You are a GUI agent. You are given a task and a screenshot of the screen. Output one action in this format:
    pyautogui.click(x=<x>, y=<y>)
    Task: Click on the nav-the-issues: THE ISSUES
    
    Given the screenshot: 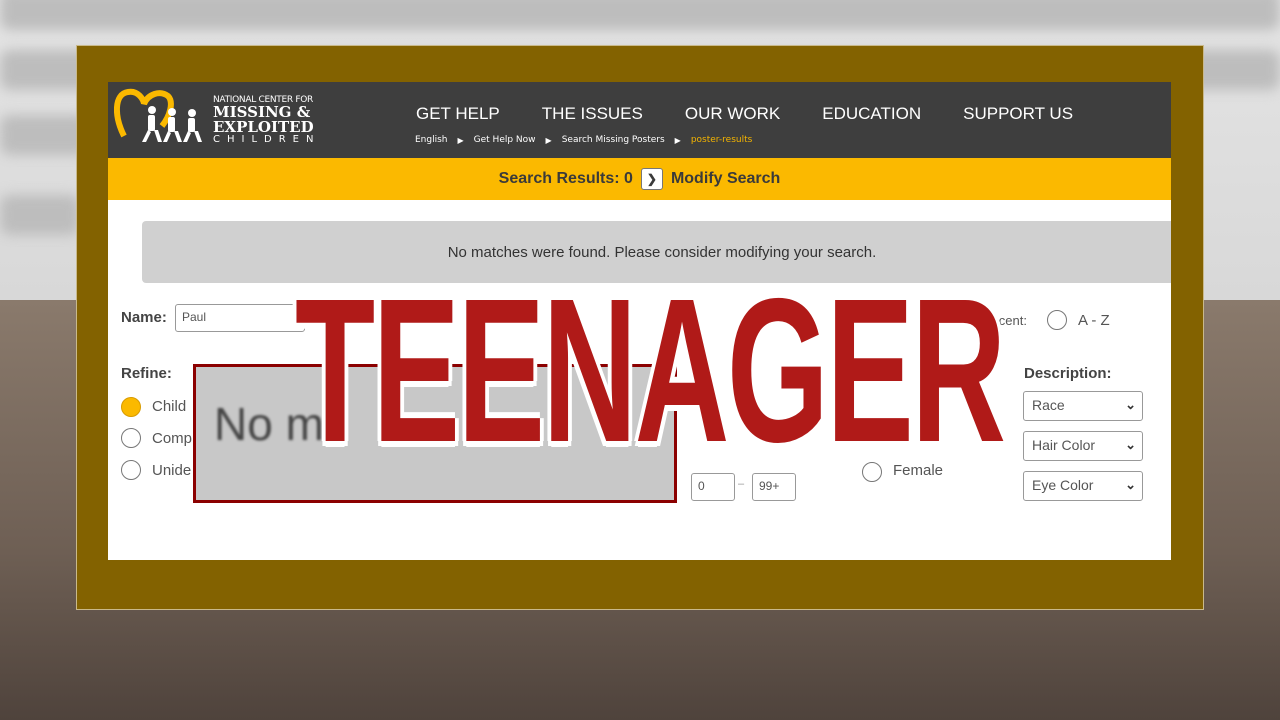 What is the action you would take?
    pyautogui.click(x=592, y=114)
    